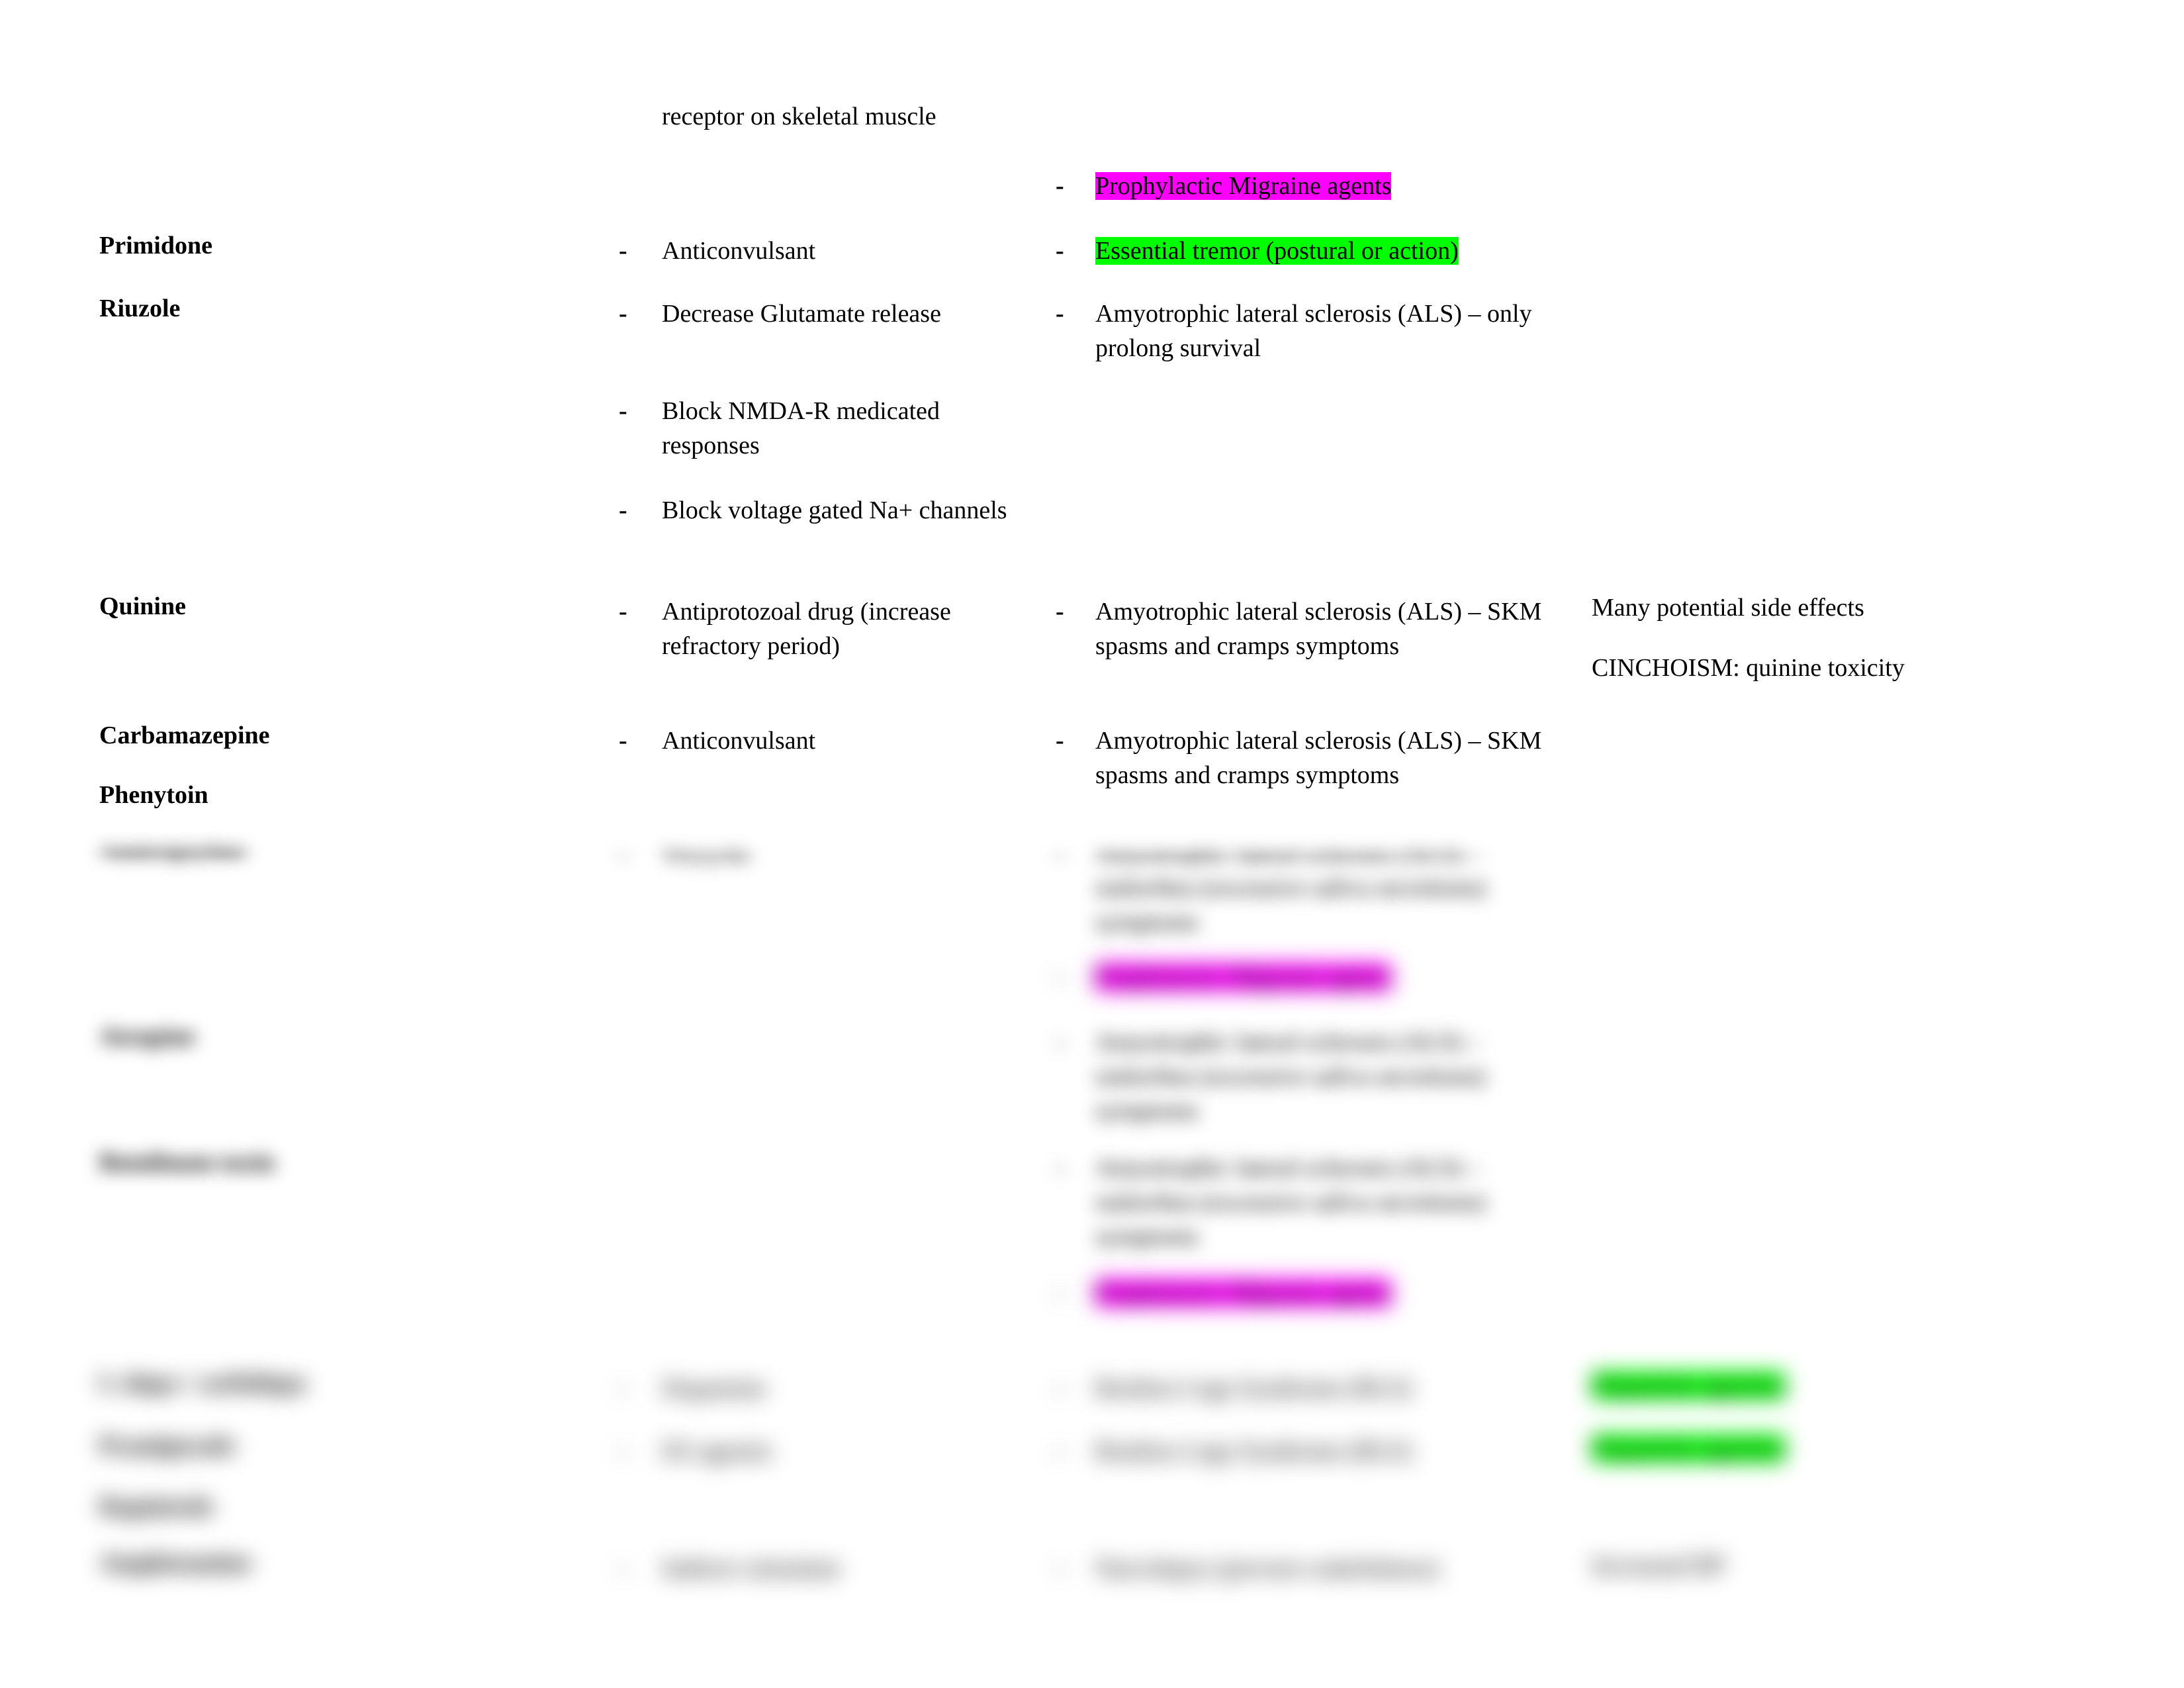 The height and width of the screenshot is (1688, 2184). What do you see at coordinates (140, 308) in the screenshot?
I see `drug-name-riuzole: Riuzole` at bounding box center [140, 308].